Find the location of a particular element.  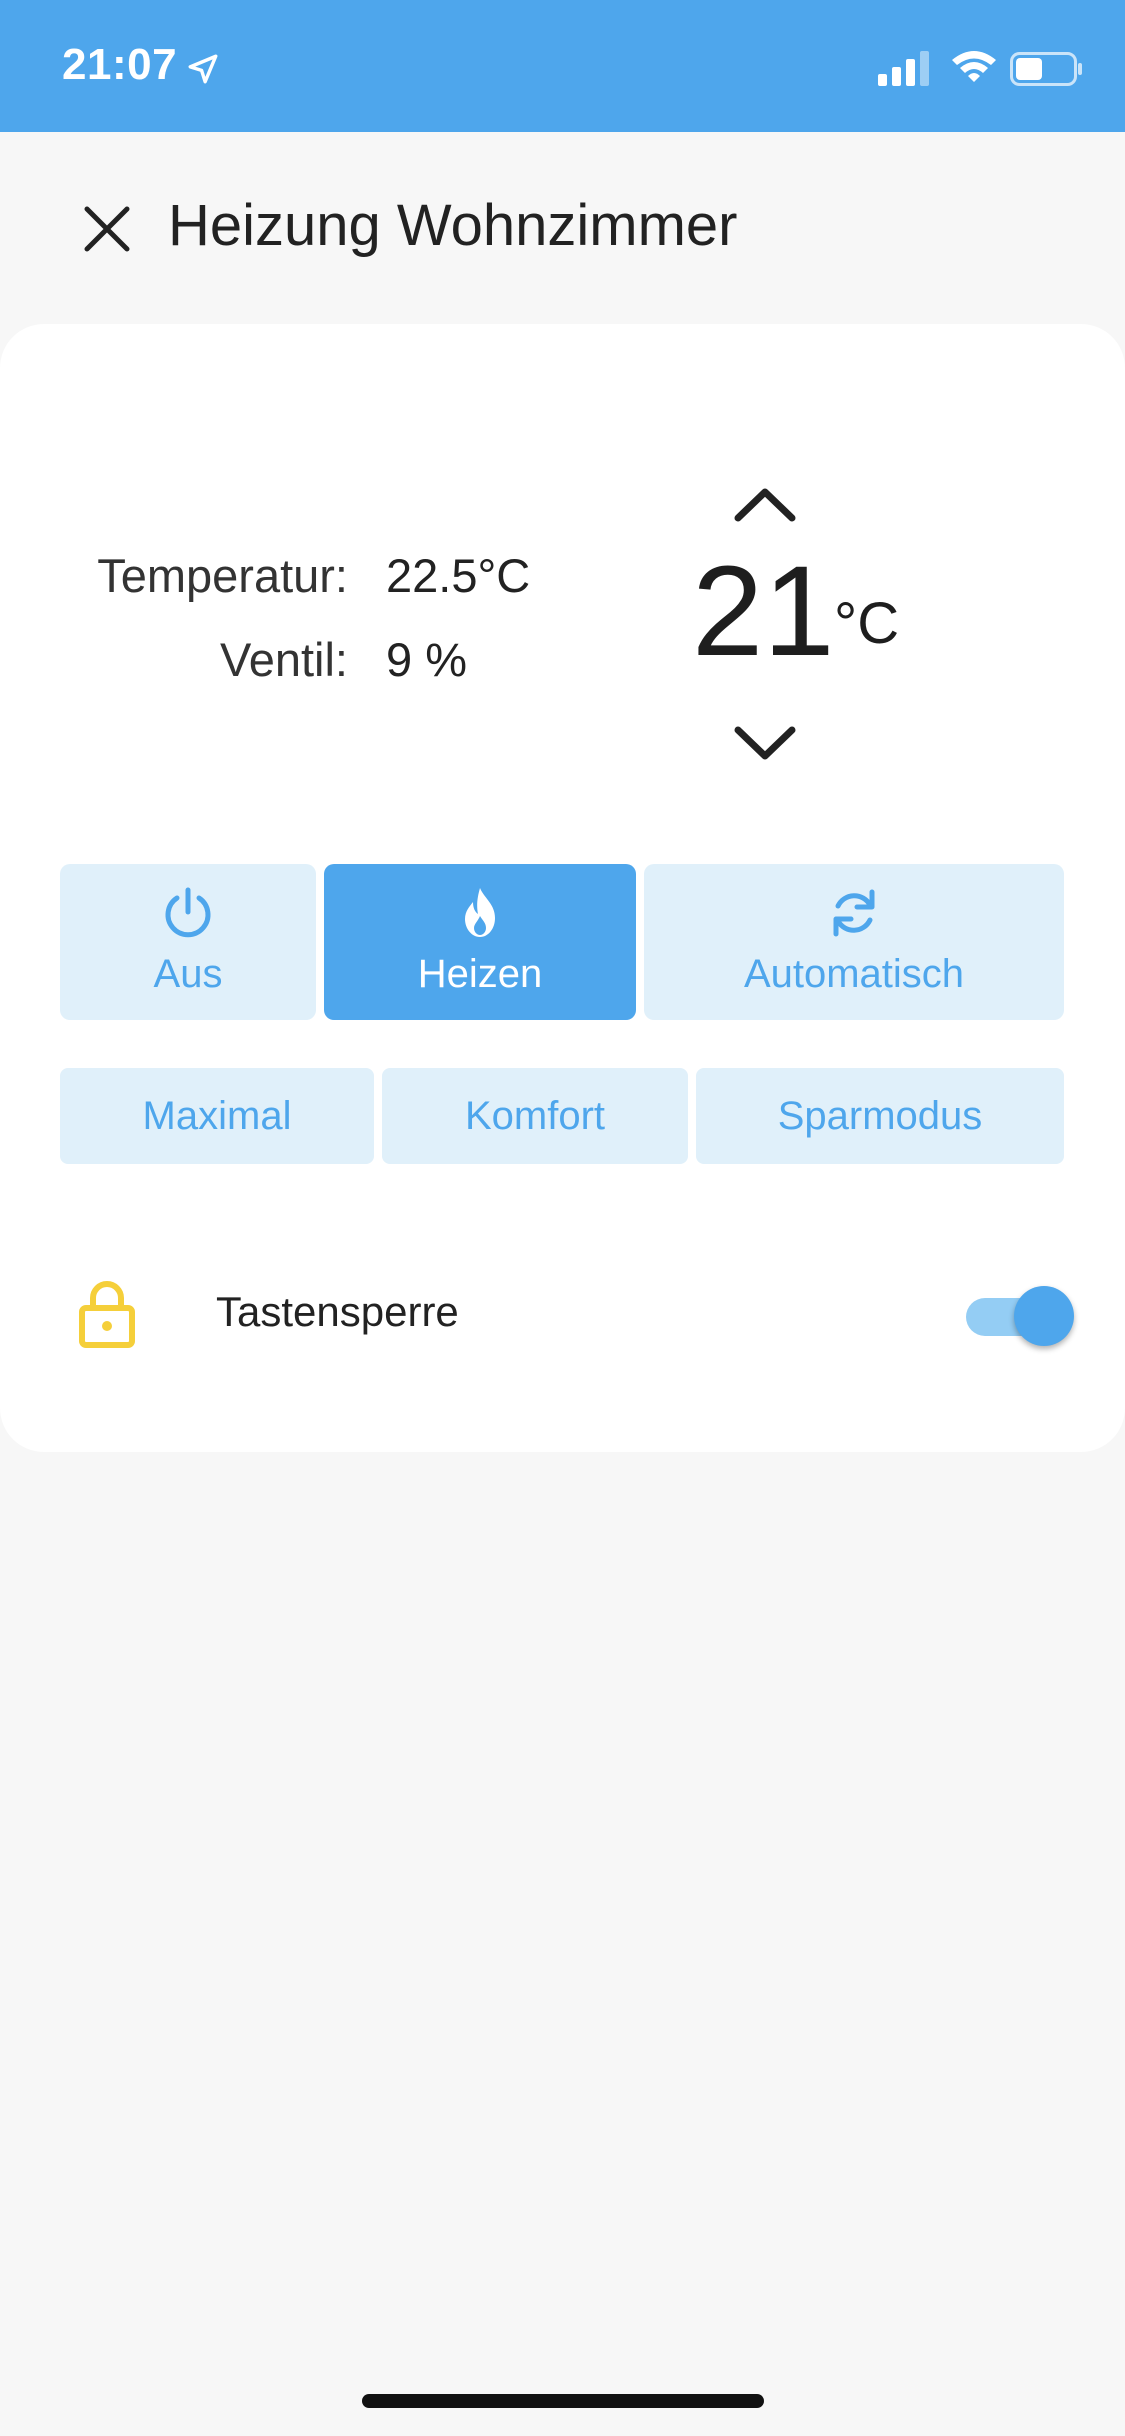

mode-auto-label: Automatisch is located at coordinates (854, 974).